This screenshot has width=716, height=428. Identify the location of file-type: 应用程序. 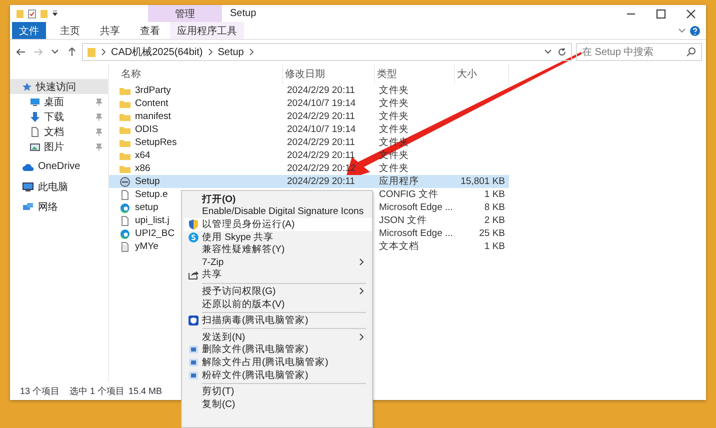
(399, 181).